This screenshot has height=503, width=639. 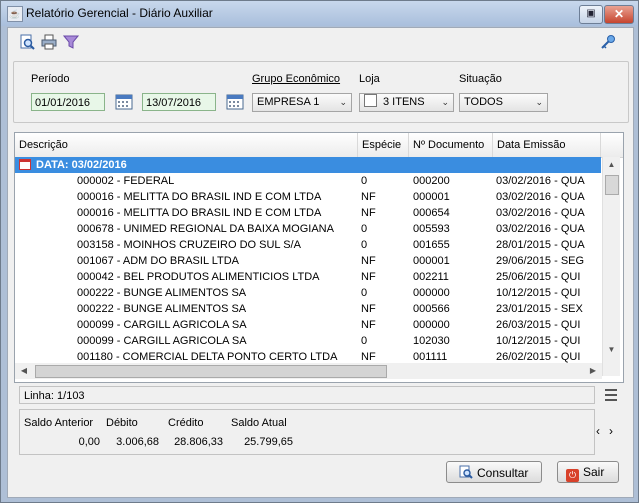 I want to click on cell-doc: 005593, so click(x=431, y=229).